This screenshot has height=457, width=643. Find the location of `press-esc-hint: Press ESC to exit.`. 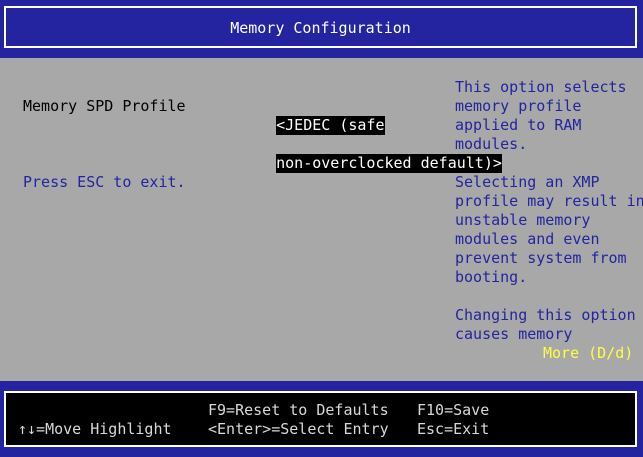

press-esc-hint: Press ESC to exit. is located at coordinates (104, 182).